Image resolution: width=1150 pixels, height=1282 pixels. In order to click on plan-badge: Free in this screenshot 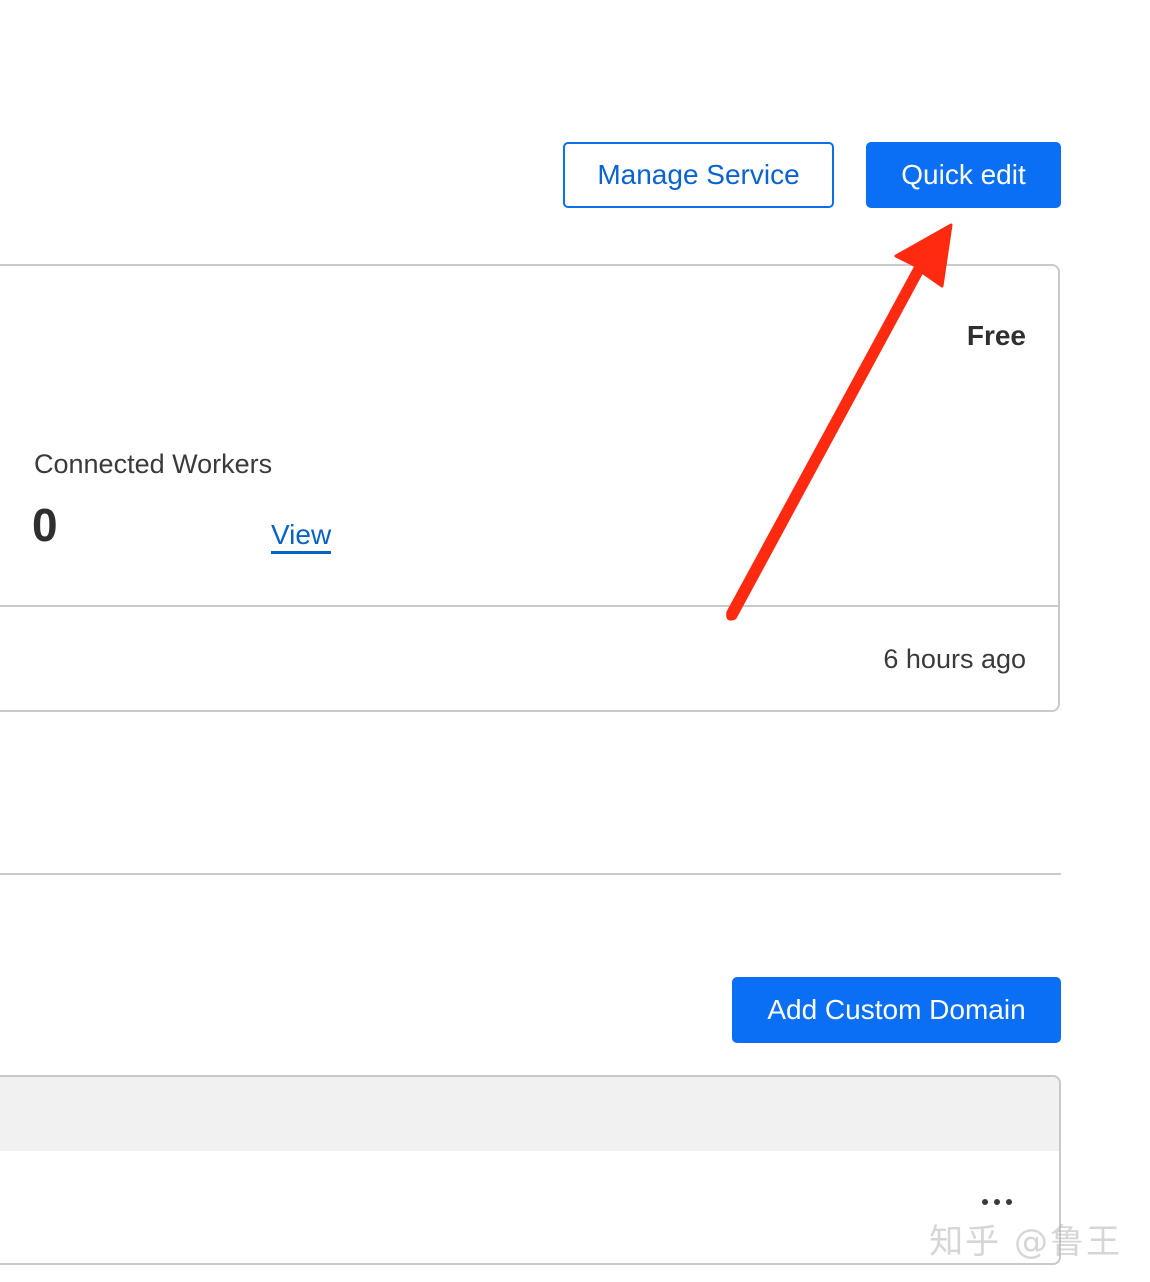, I will do `click(996, 335)`.